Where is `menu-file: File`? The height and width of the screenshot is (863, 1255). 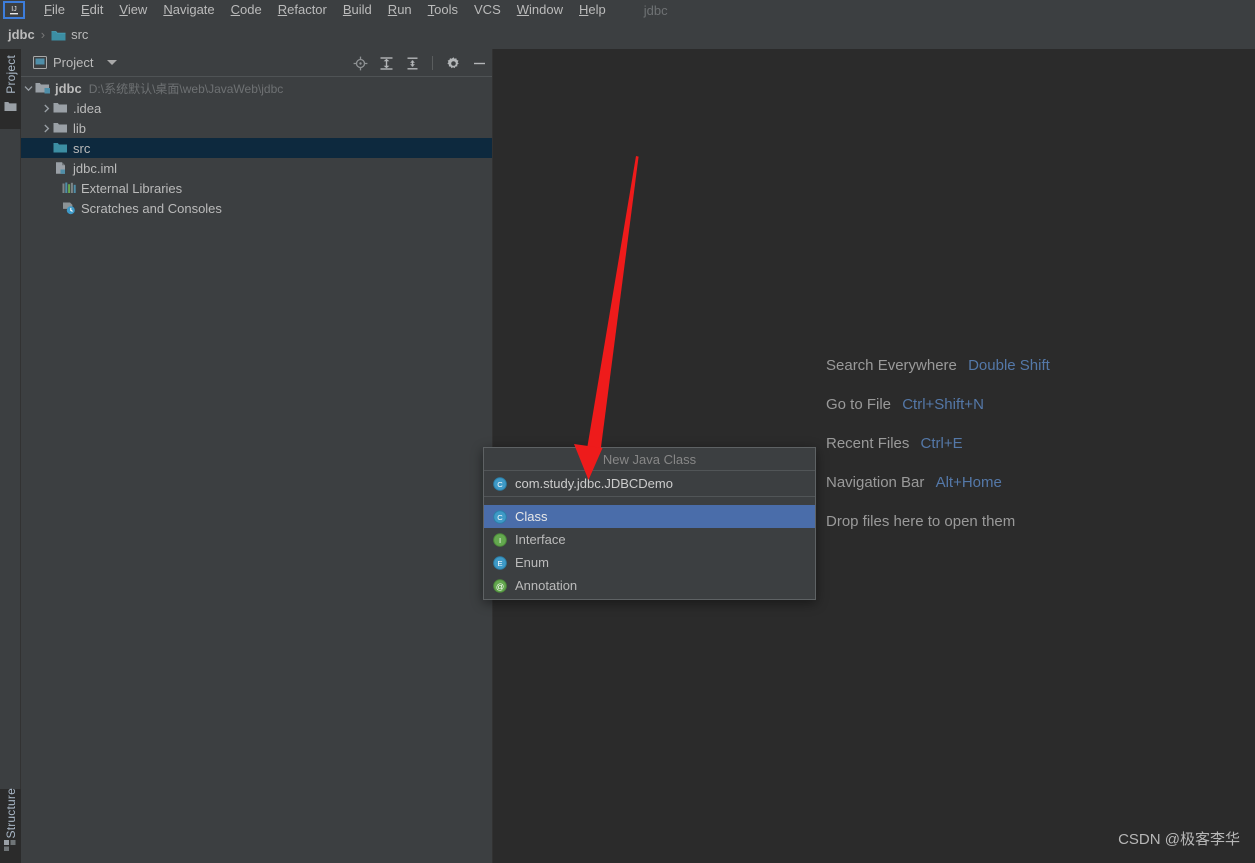
menu-file: File is located at coordinates (54, 10).